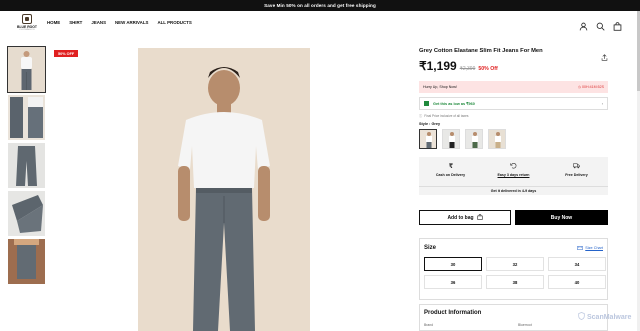 The image size is (640, 331). I want to click on style-swatch-white, so click(428, 139).